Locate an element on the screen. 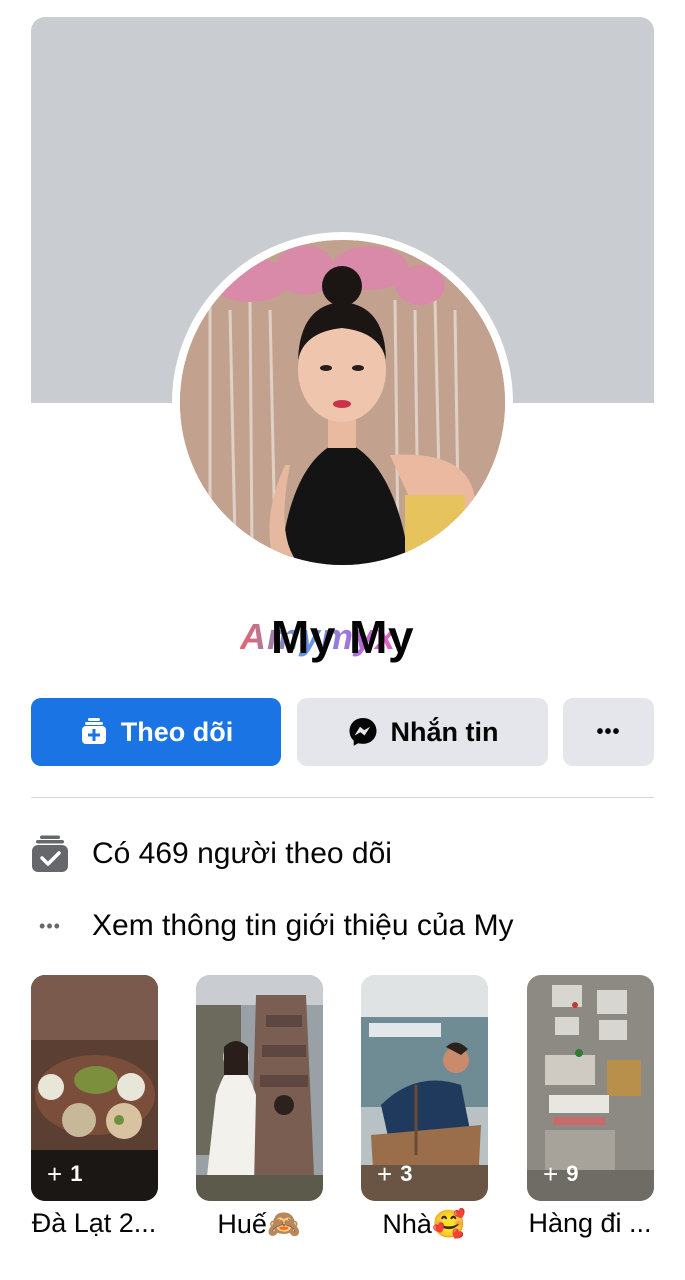 This screenshot has height=1280, width=685. more-options-button: ••• is located at coordinates (608, 732).